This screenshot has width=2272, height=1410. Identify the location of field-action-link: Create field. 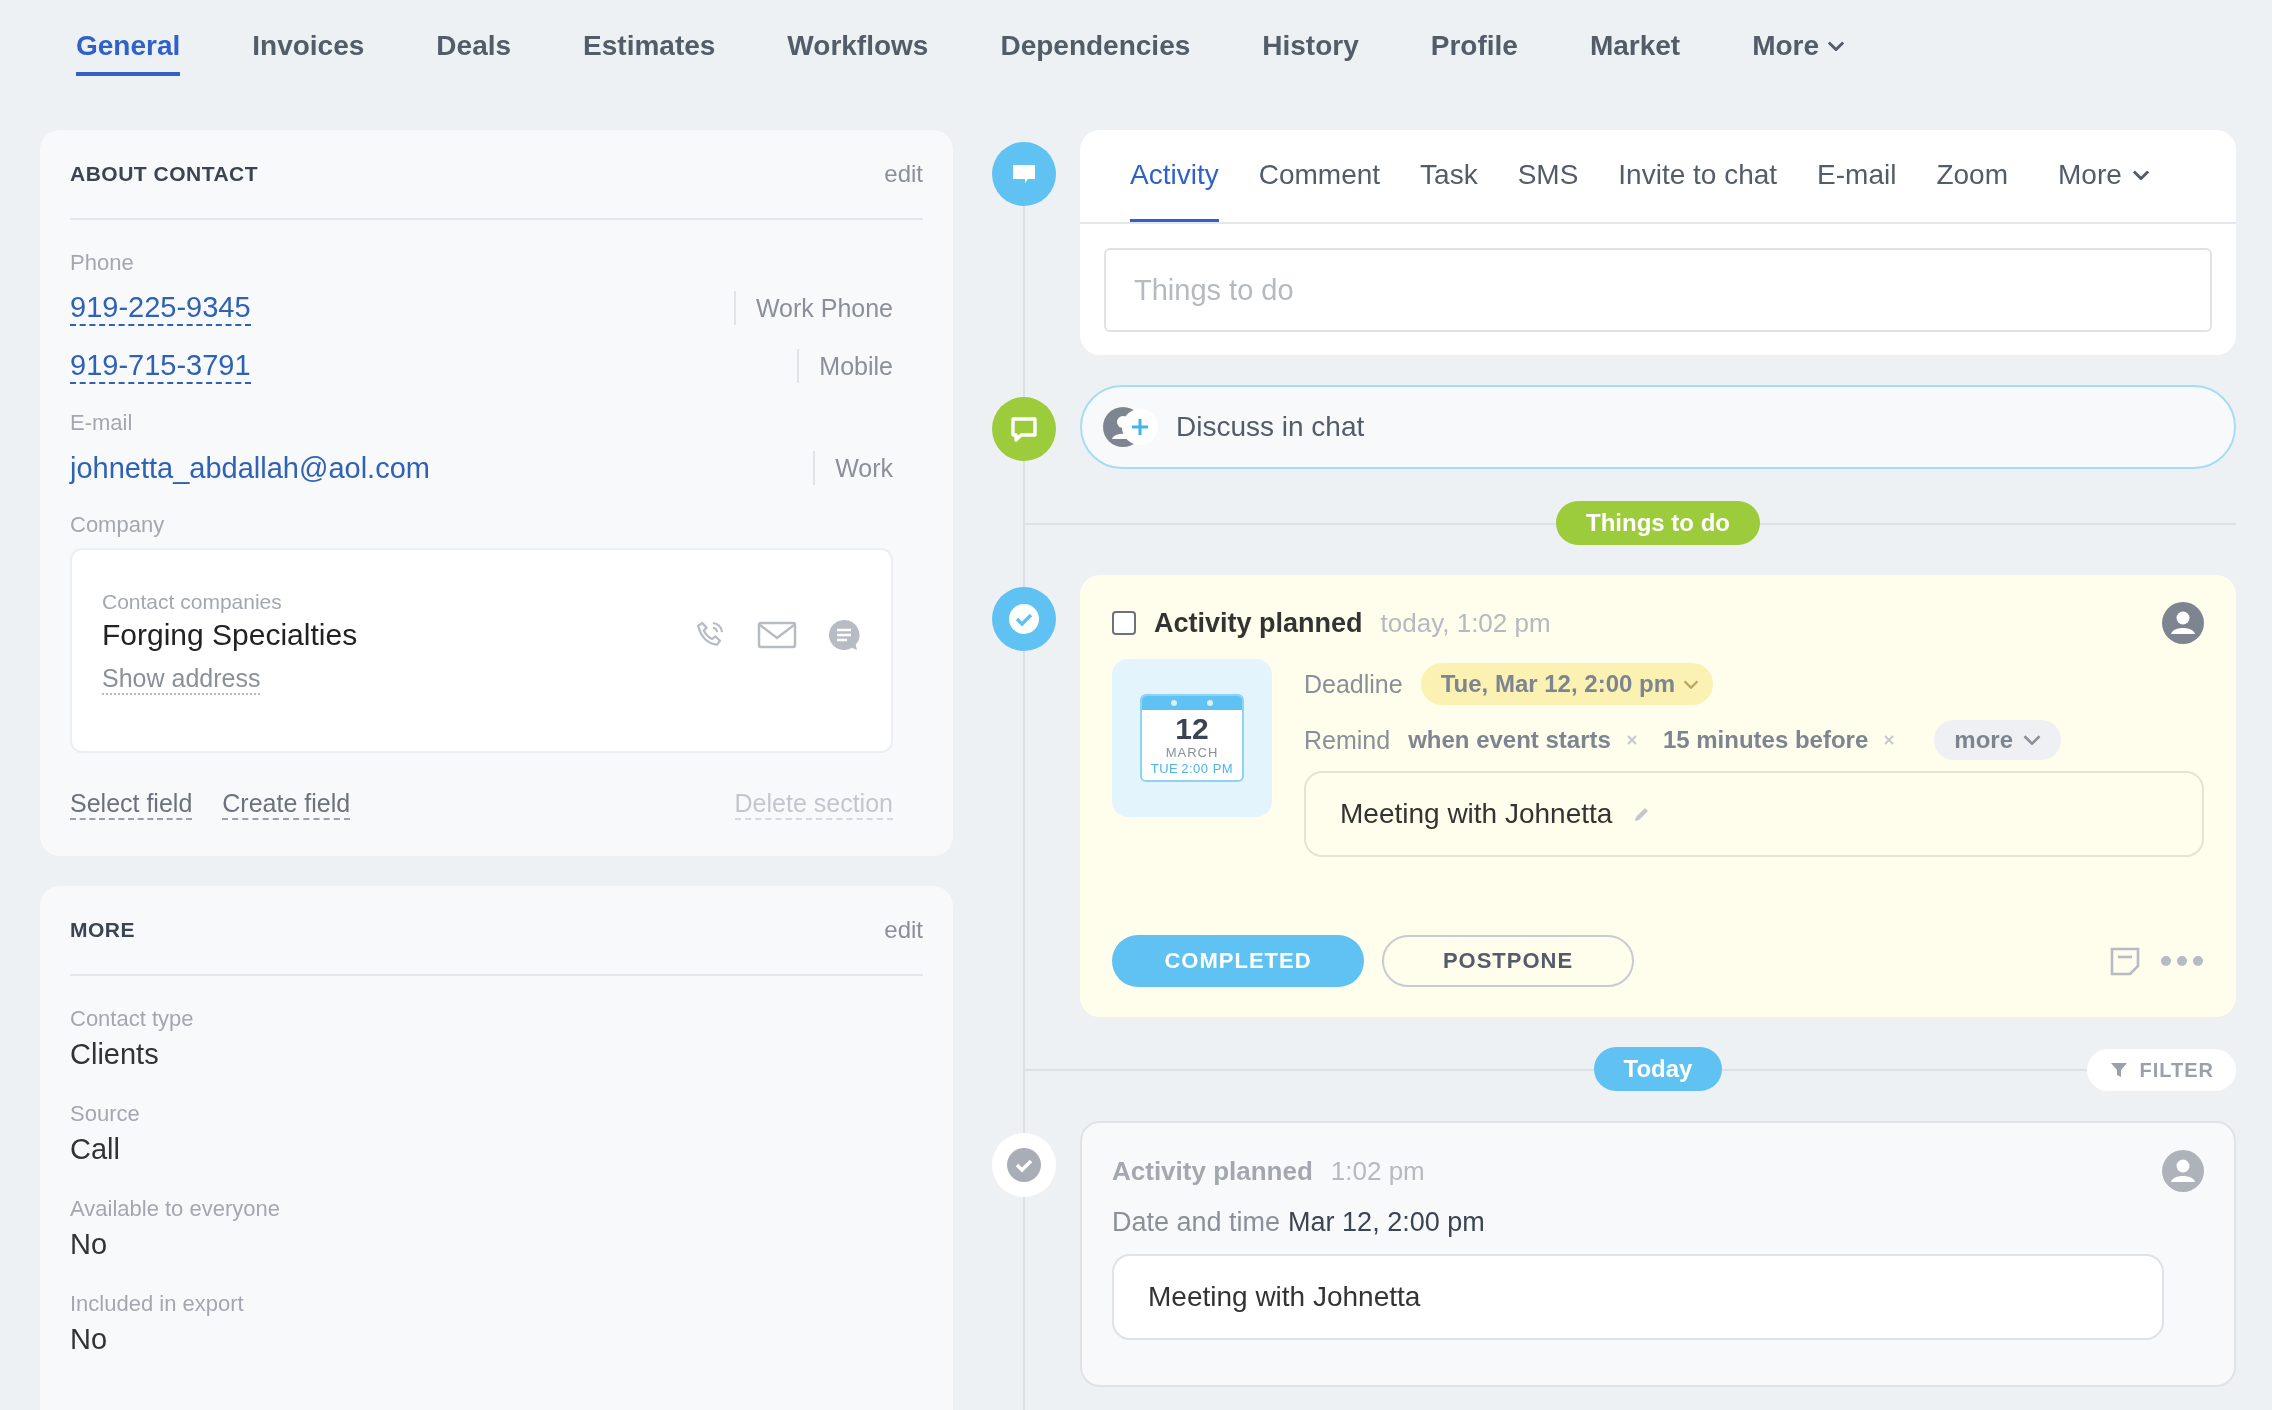
(286, 804).